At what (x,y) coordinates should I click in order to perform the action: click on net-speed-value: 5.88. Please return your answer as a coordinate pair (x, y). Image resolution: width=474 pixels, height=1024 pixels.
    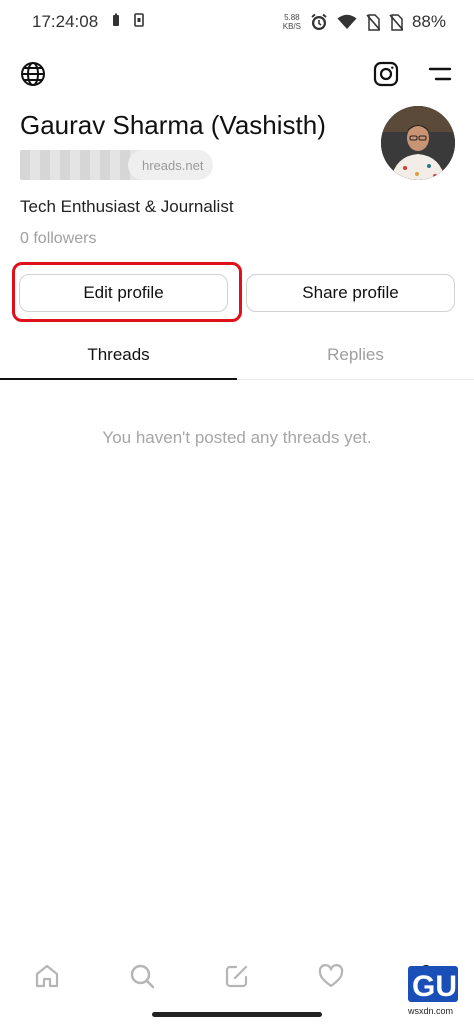
    Looking at the image, I should click on (292, 17).